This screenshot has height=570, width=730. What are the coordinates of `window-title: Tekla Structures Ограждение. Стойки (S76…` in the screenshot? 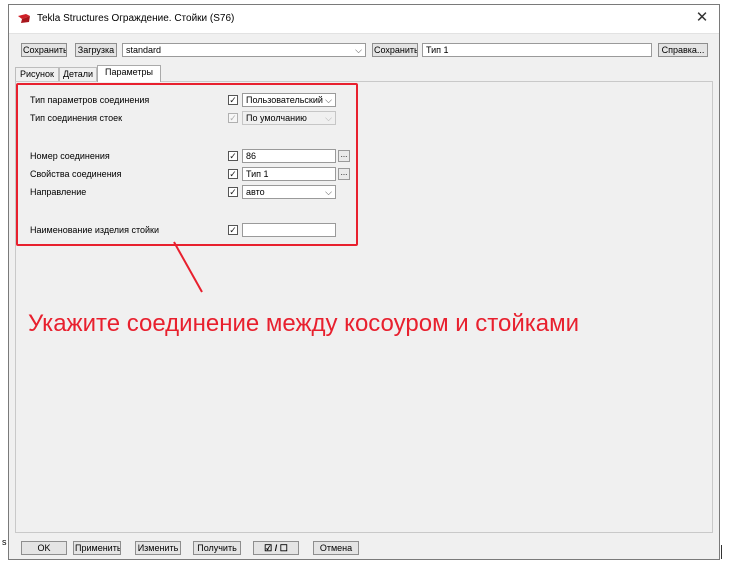 It's located at (136, 18).